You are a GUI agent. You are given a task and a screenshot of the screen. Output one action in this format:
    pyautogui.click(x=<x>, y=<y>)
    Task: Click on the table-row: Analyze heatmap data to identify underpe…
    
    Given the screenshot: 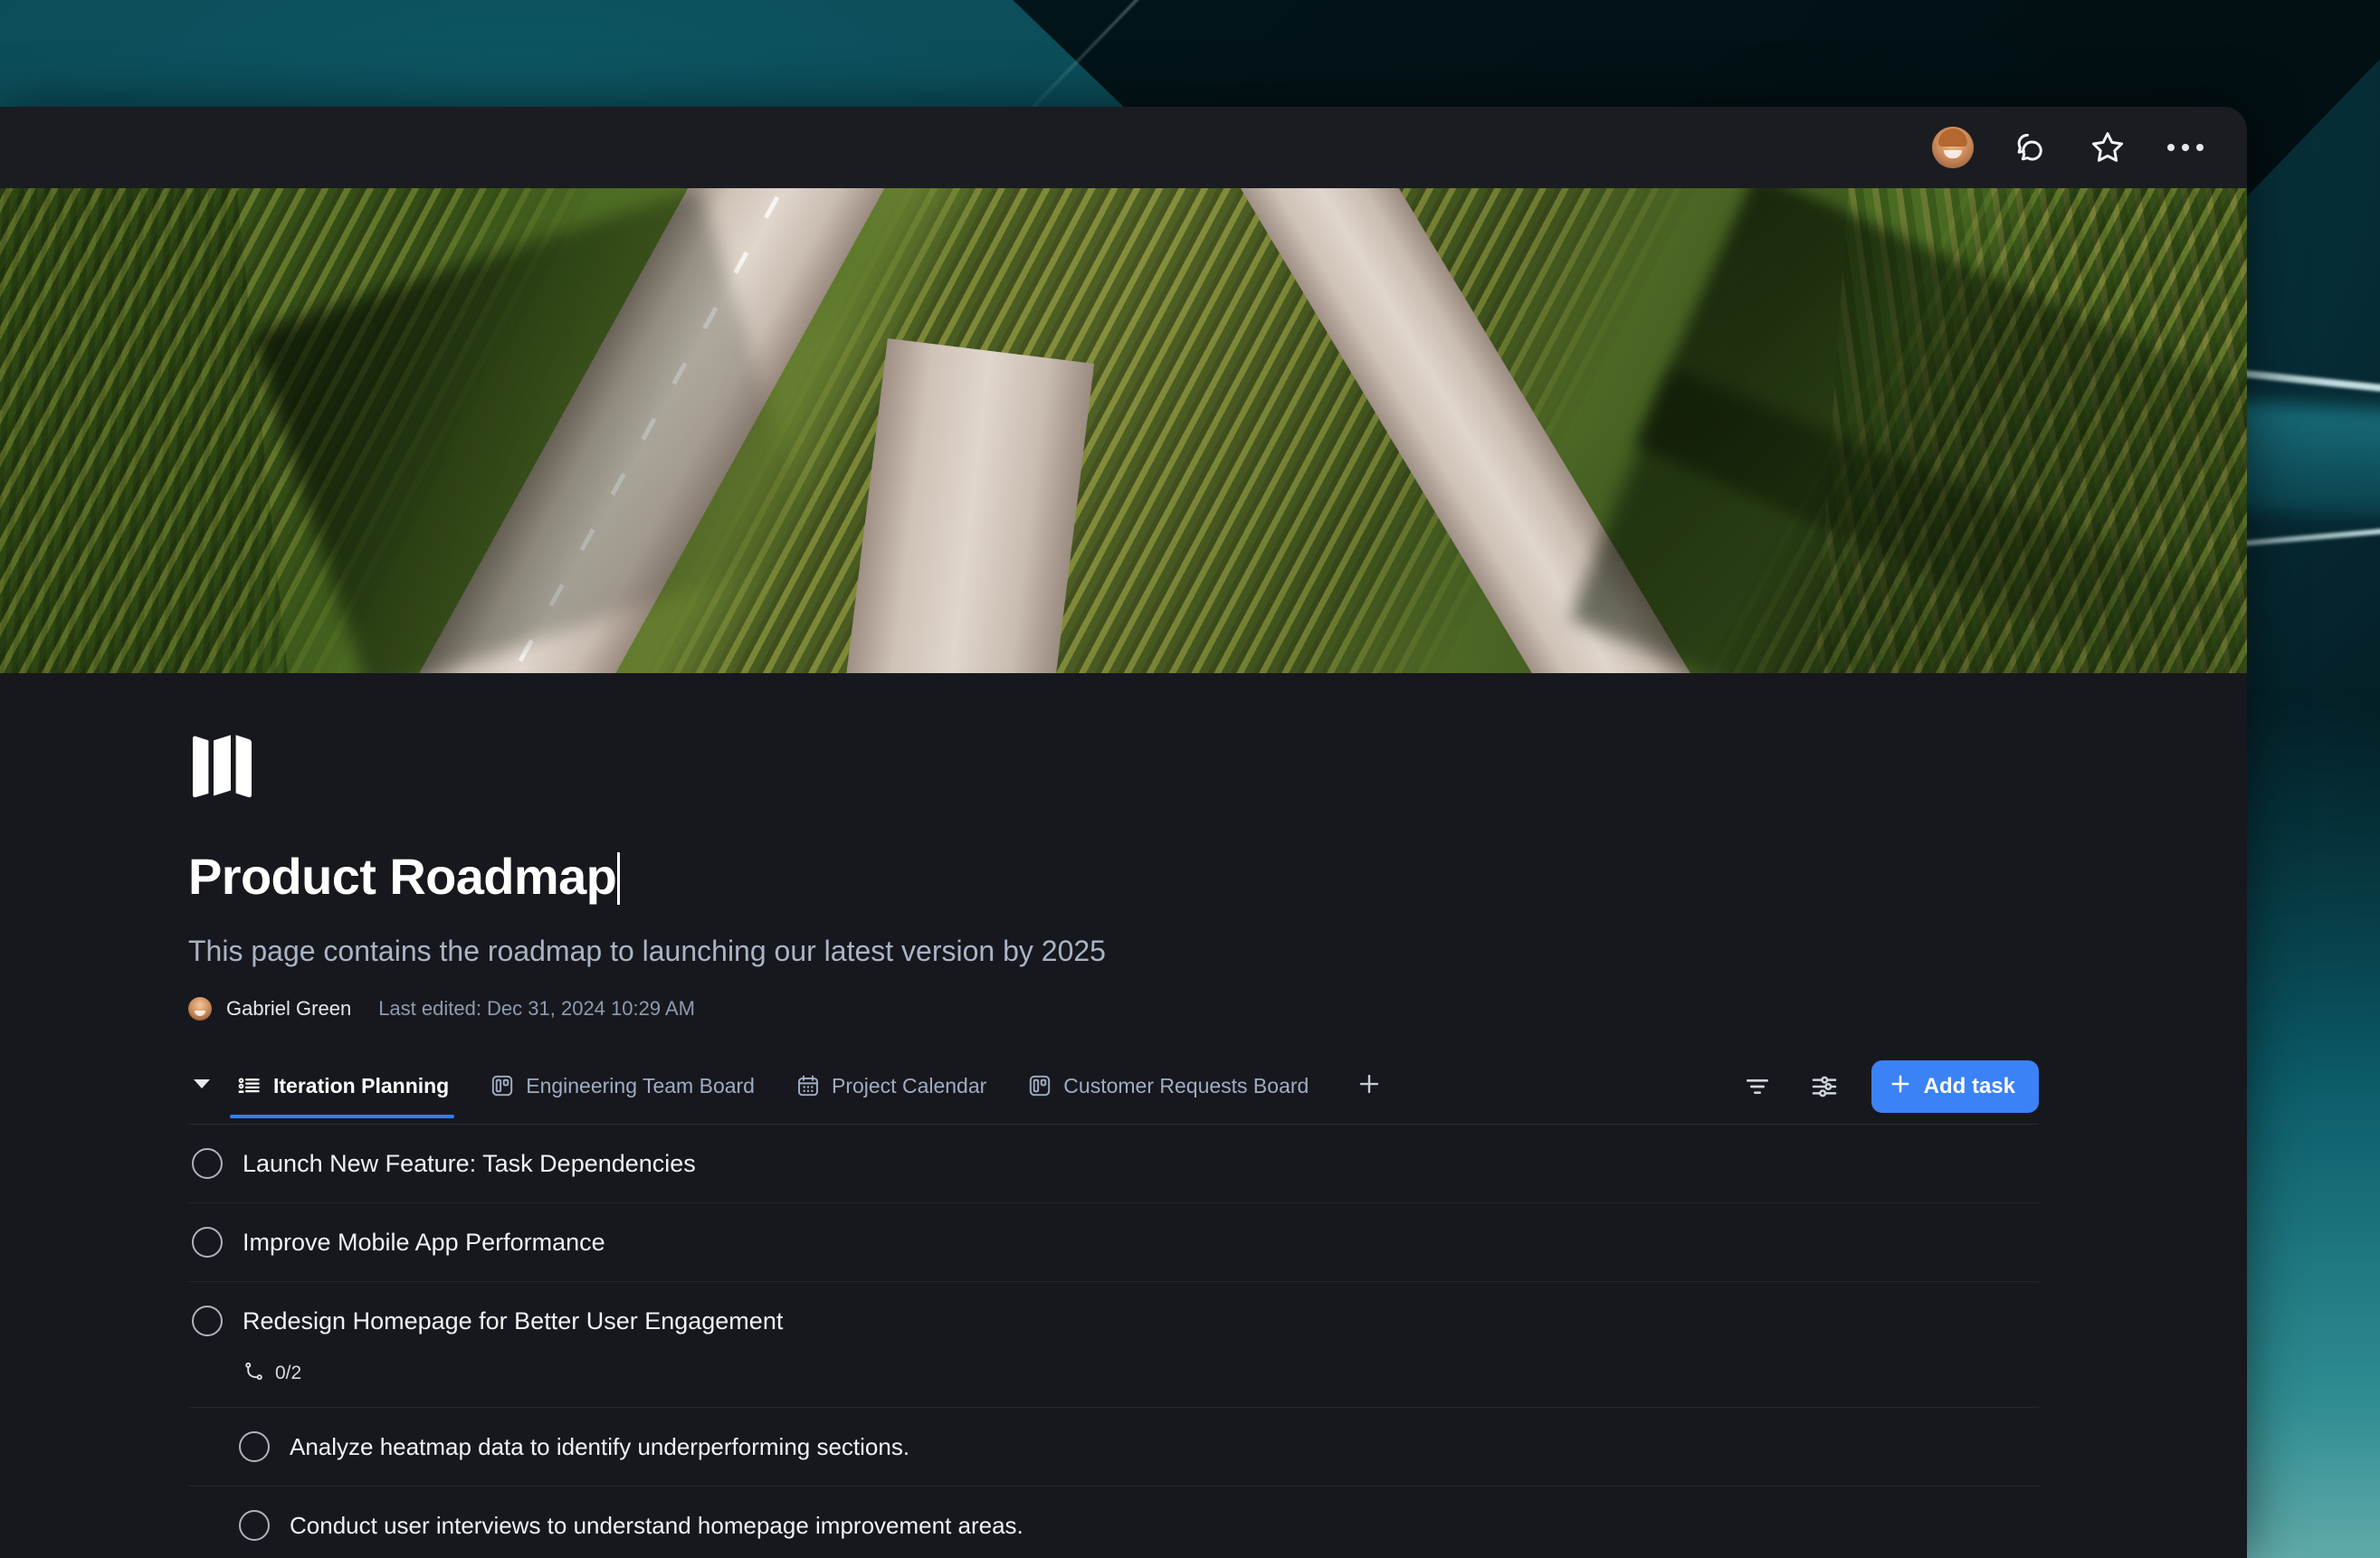 What is the action you would take?
    pyautogui.click(x=1113, y=1447)
    